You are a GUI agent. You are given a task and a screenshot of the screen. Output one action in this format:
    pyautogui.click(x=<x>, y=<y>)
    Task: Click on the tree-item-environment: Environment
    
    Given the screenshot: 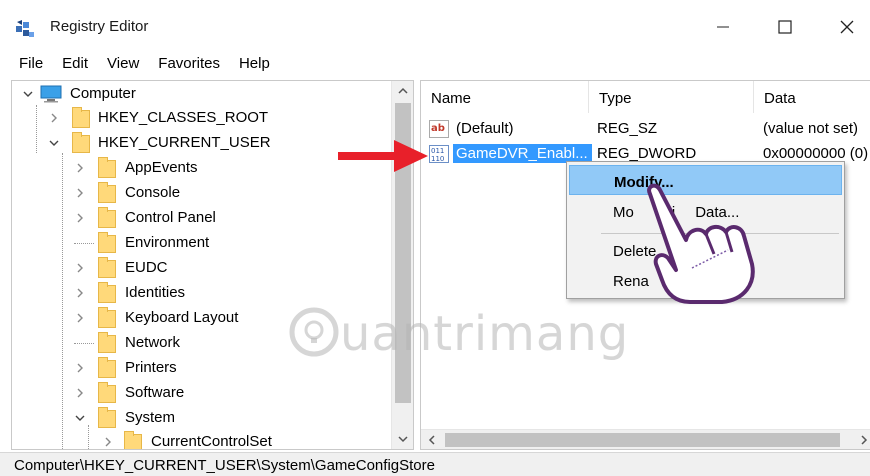 What is the action you would take?
    pyautogui.click(x=202, y=243)
    